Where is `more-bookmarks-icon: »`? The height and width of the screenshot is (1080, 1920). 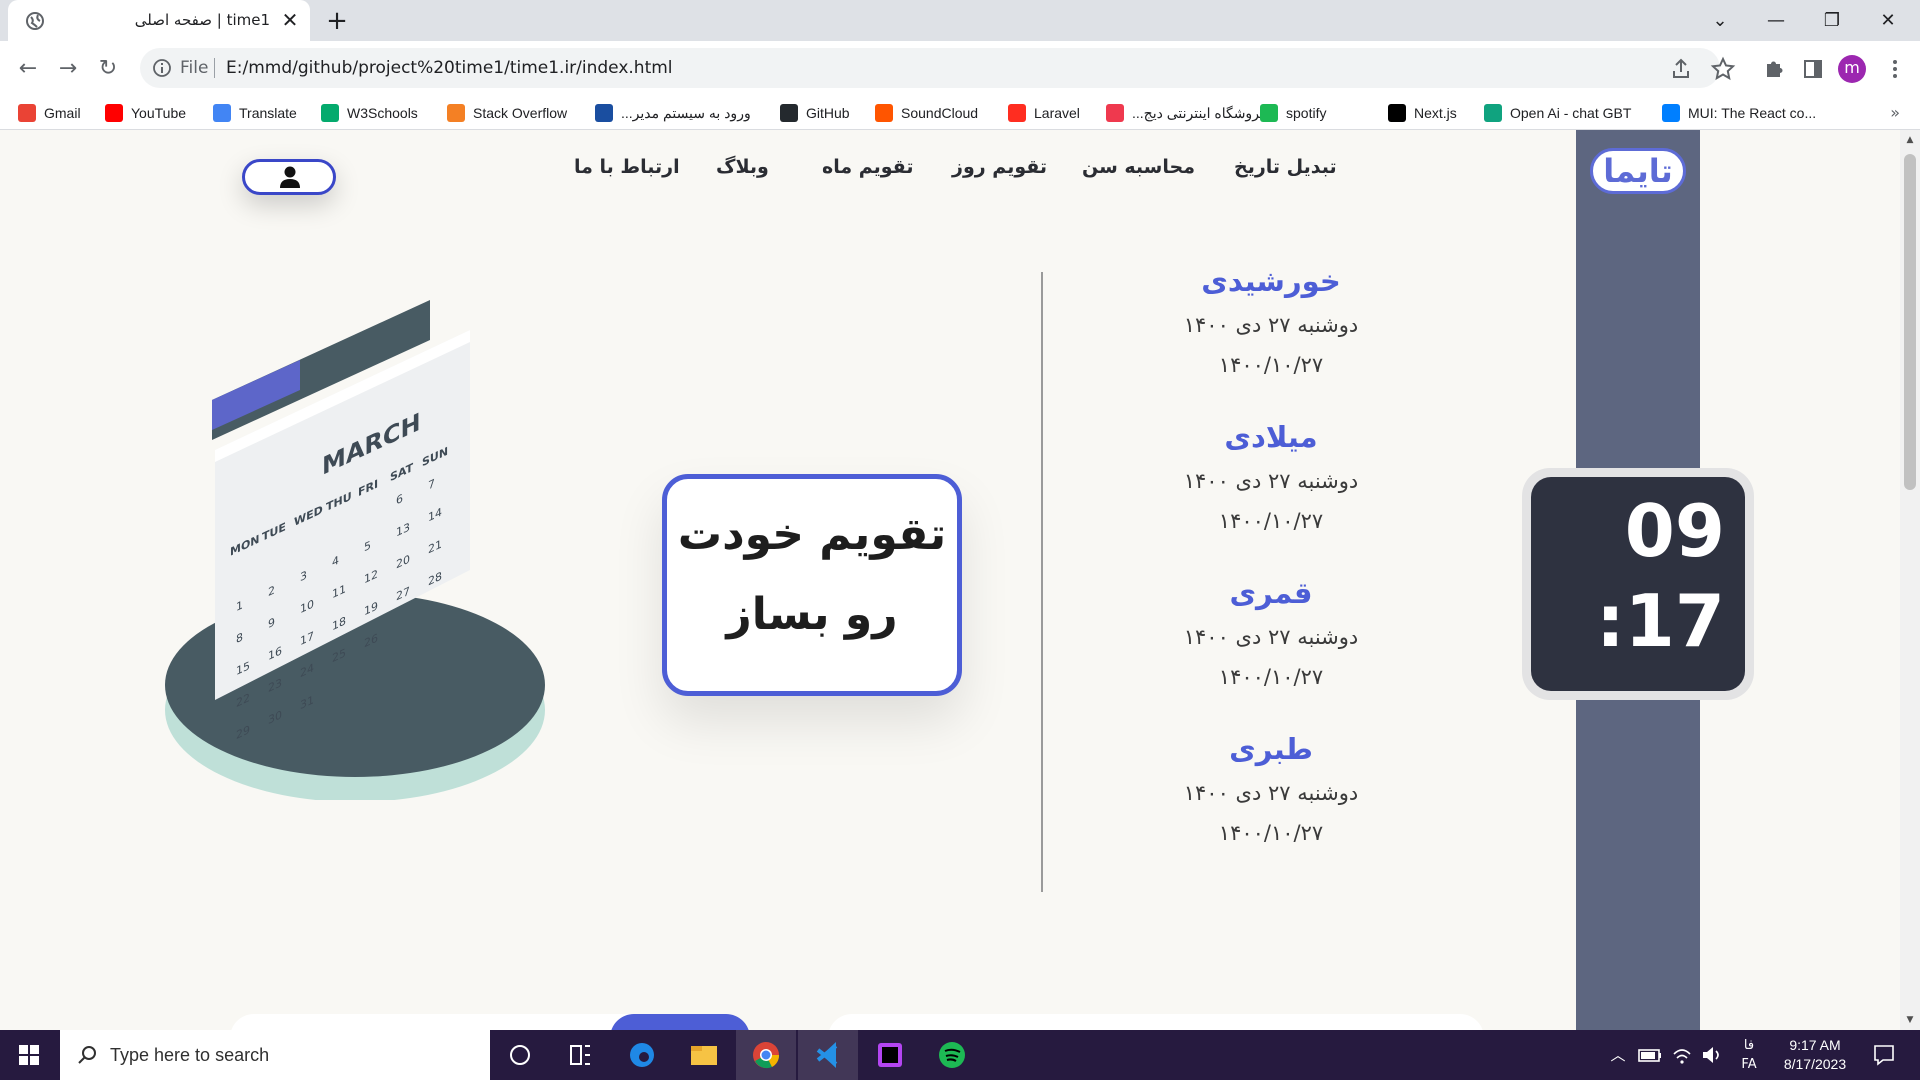 more-bookmarks-icon: » is located at coordinates (1895, 113).